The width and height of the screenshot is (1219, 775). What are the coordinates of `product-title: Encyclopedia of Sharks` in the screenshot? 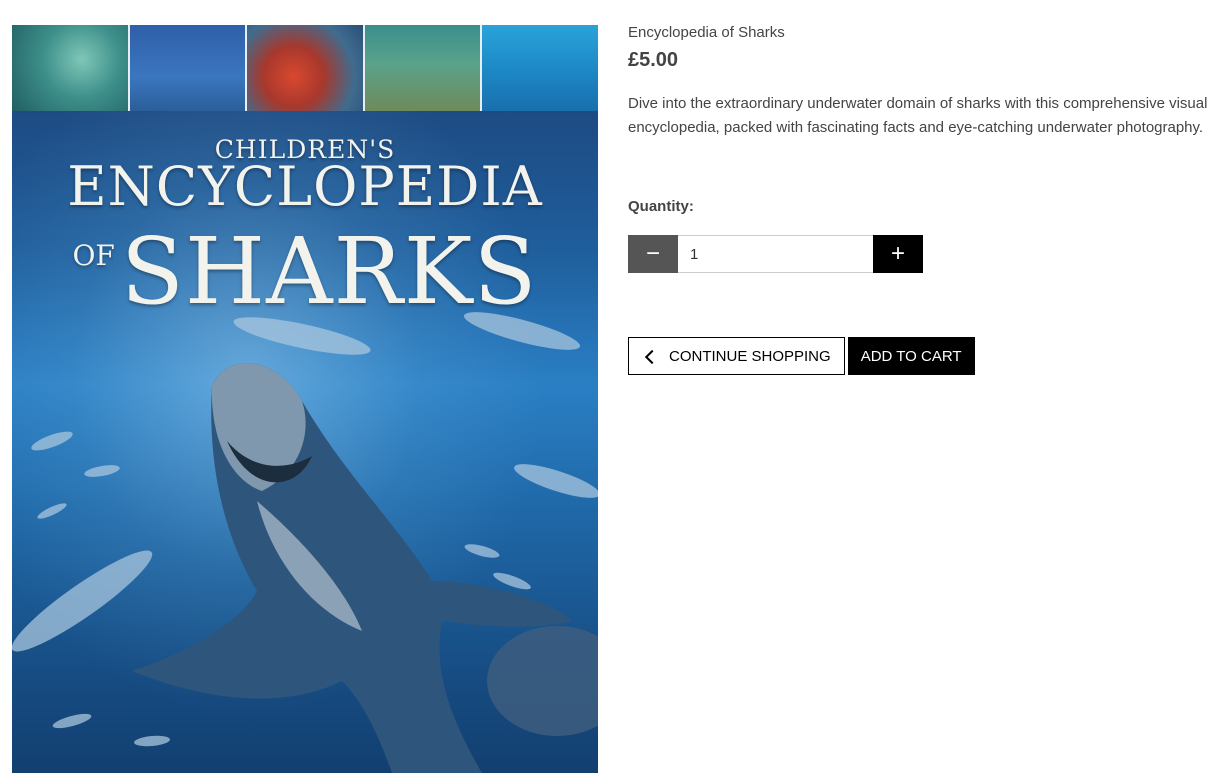 It's located at (706, 32).